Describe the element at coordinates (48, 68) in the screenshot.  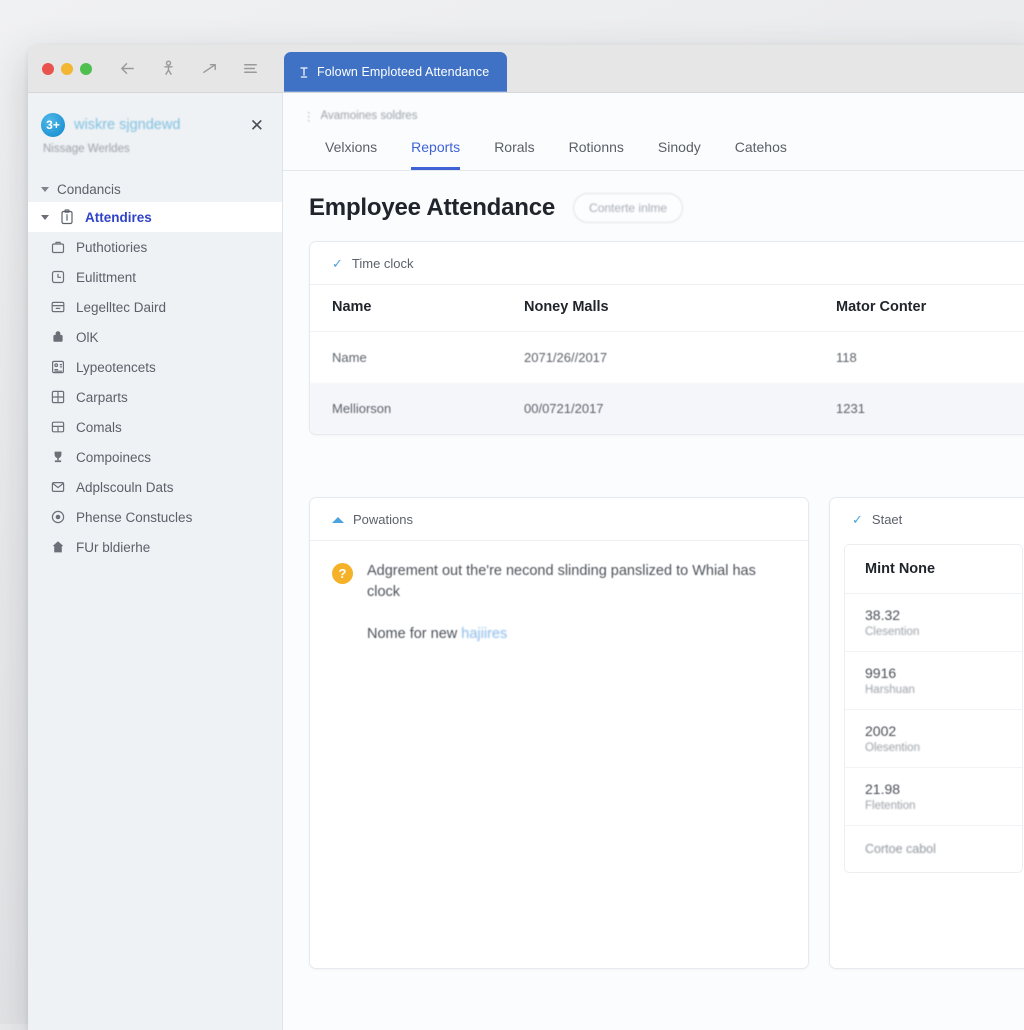
I see `close-window-button` at that location.